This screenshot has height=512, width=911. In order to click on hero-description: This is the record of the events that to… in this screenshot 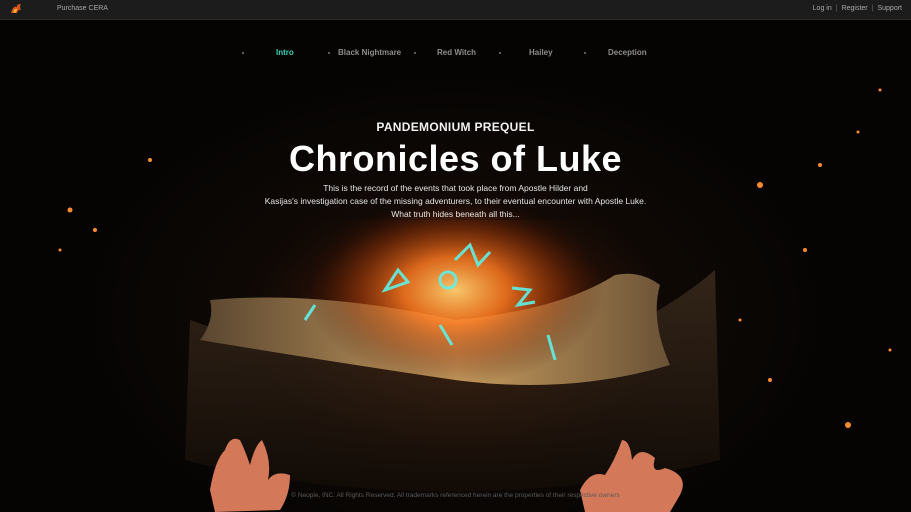, I will do `click(455, 201)`.